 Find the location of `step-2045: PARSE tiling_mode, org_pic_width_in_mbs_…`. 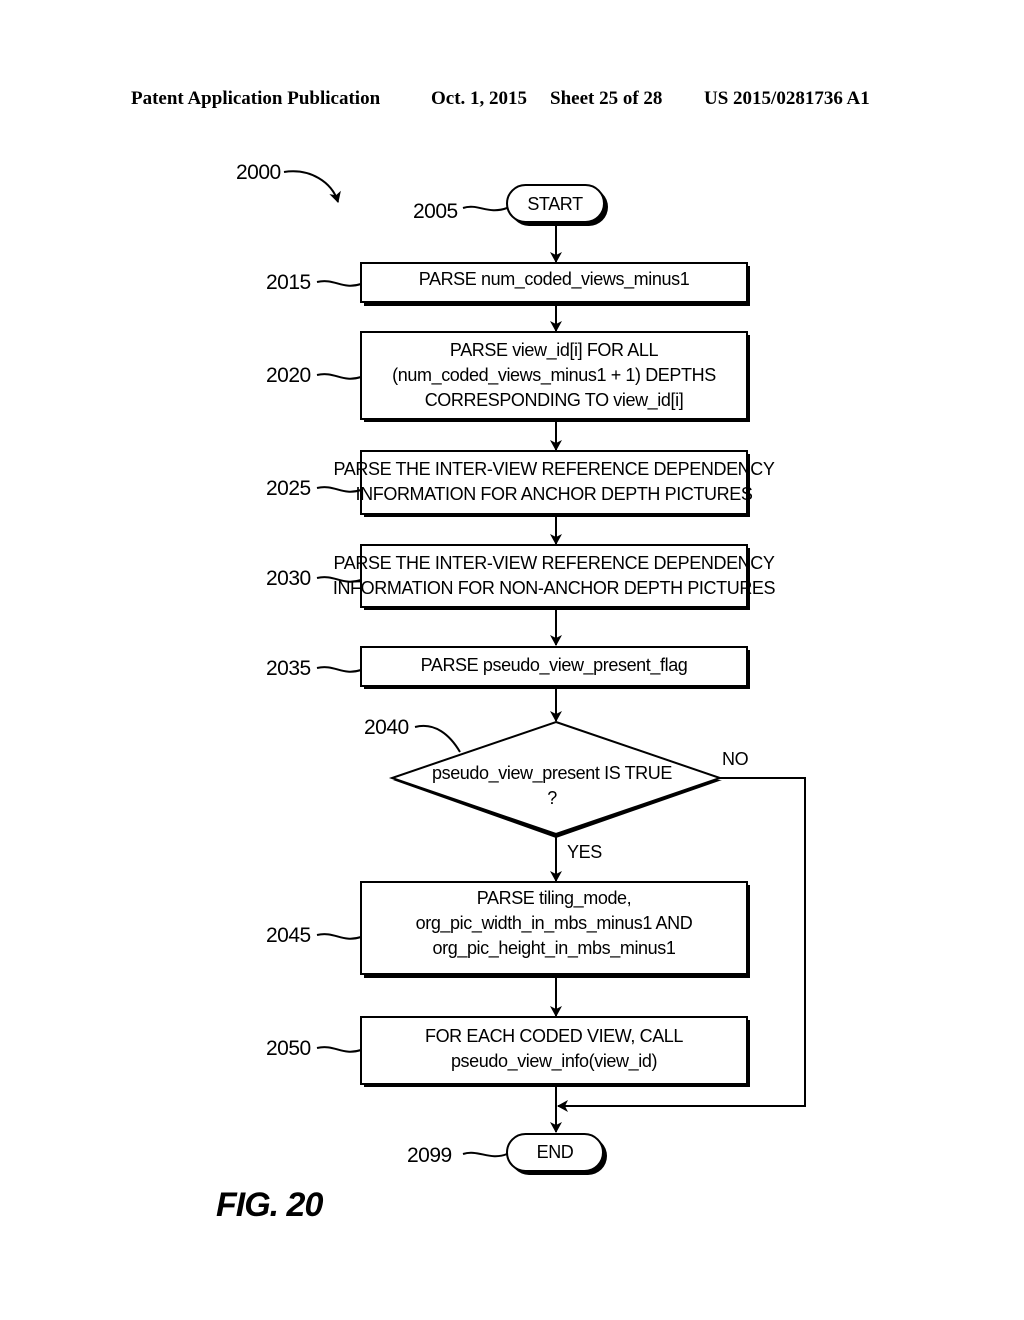

step-2045: PARSE tiling_mode, org_pic_width_in_mbs_… is located at coordinates (555, 929).